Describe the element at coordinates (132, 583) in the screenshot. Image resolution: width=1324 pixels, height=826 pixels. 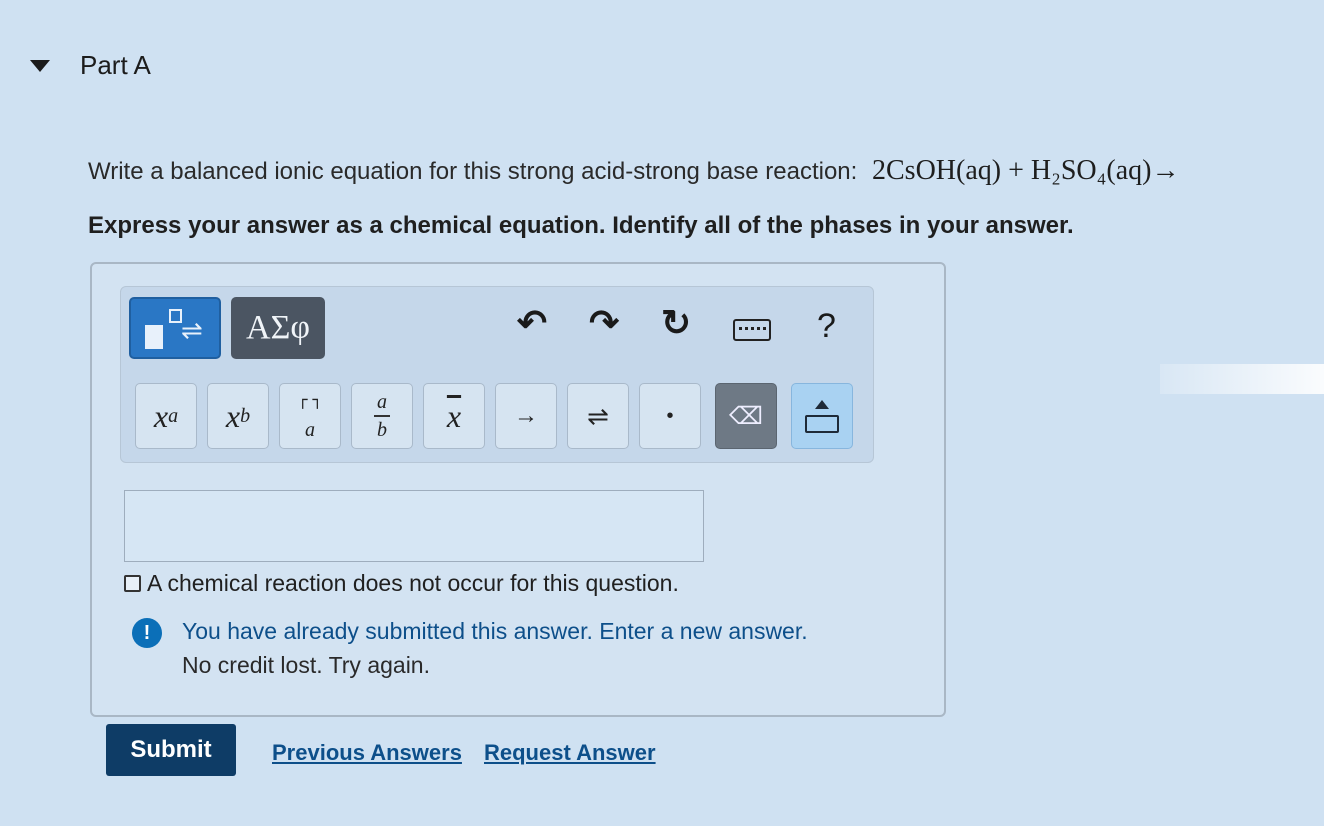
I see `no-reaction-checkbox` at that location.